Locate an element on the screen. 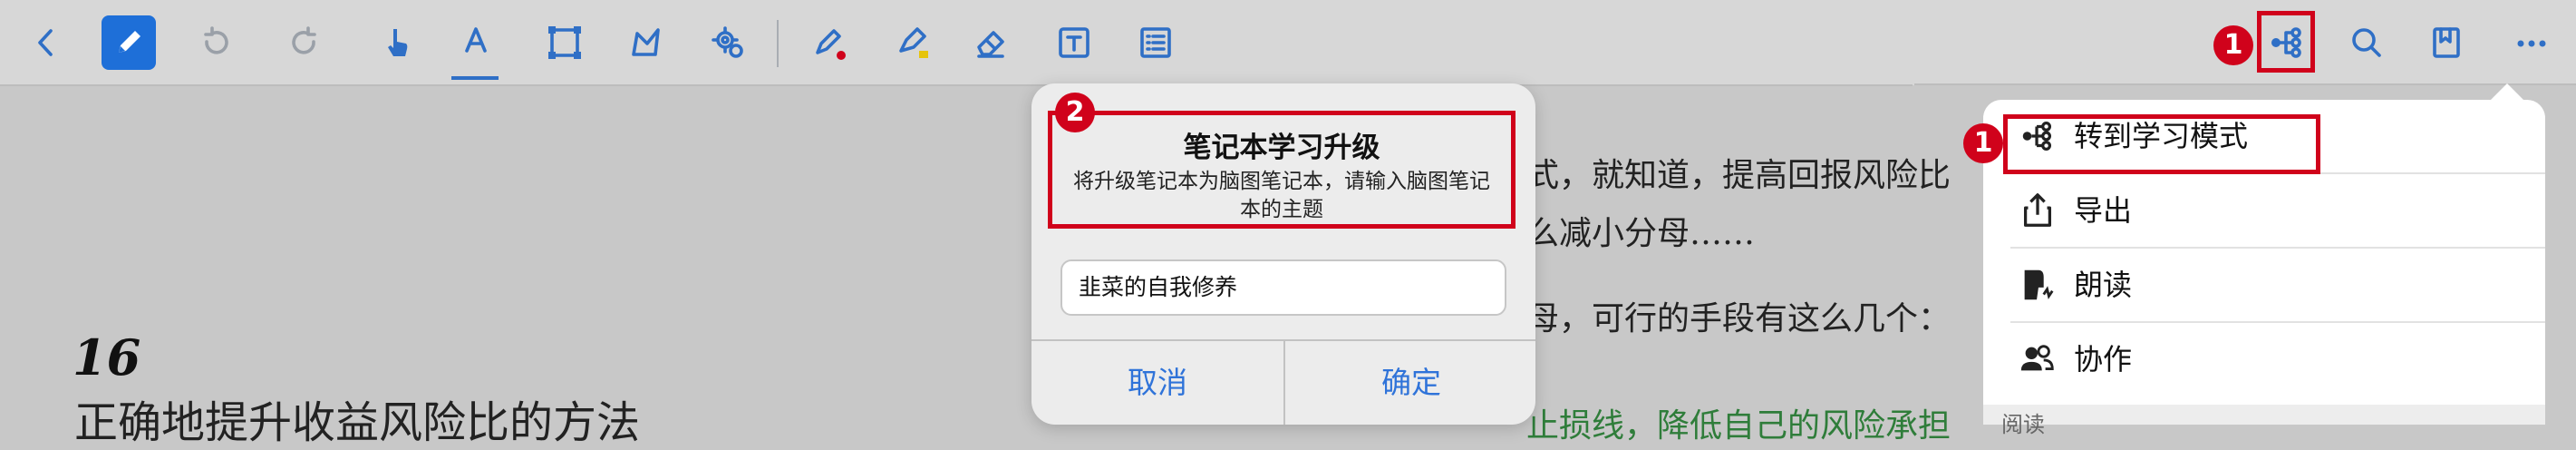 The width and height of the screenshot is (2576, 450). eraser-icon is located at coordinates (990, 42).